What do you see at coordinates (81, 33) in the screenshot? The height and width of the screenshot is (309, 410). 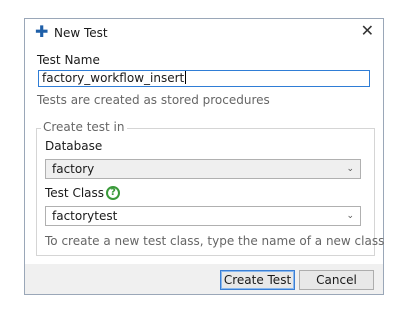 I see `dialog-title: New Test` at bounding box center [81, 33].